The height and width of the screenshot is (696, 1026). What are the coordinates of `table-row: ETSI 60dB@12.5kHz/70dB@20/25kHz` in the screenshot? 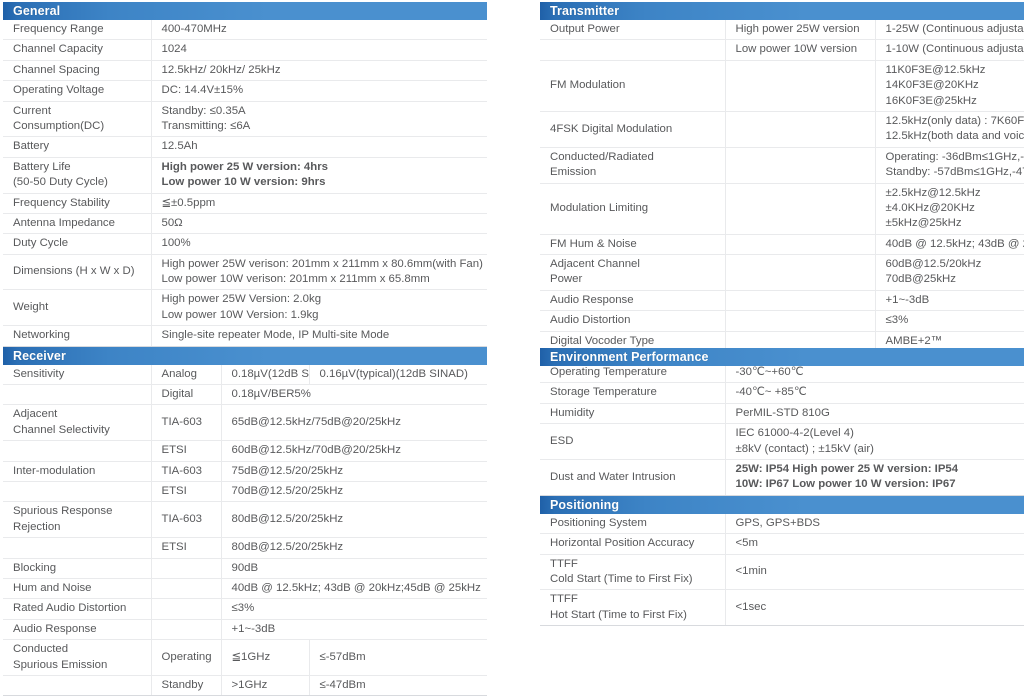 It's located at (245, 451).